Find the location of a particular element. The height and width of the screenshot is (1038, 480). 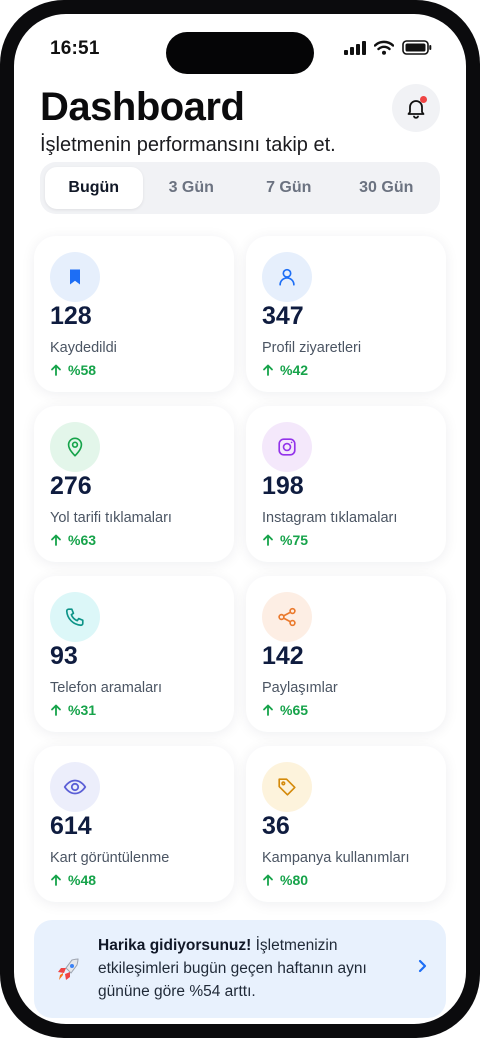

notification-dot is located at coordinates (423, 99).